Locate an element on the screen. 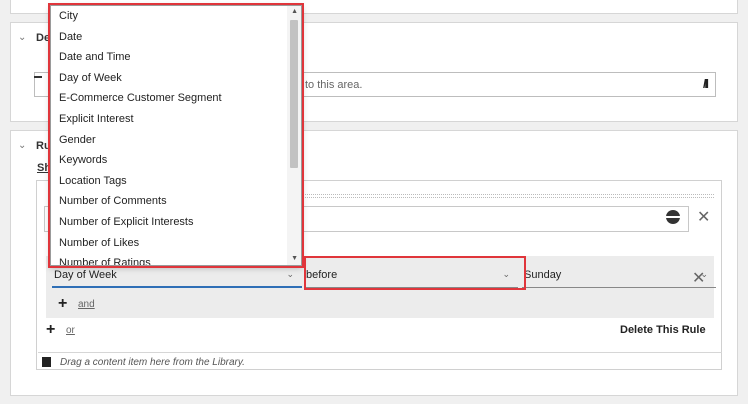  condition-operator-value: before is located at coordinates (322, 275).